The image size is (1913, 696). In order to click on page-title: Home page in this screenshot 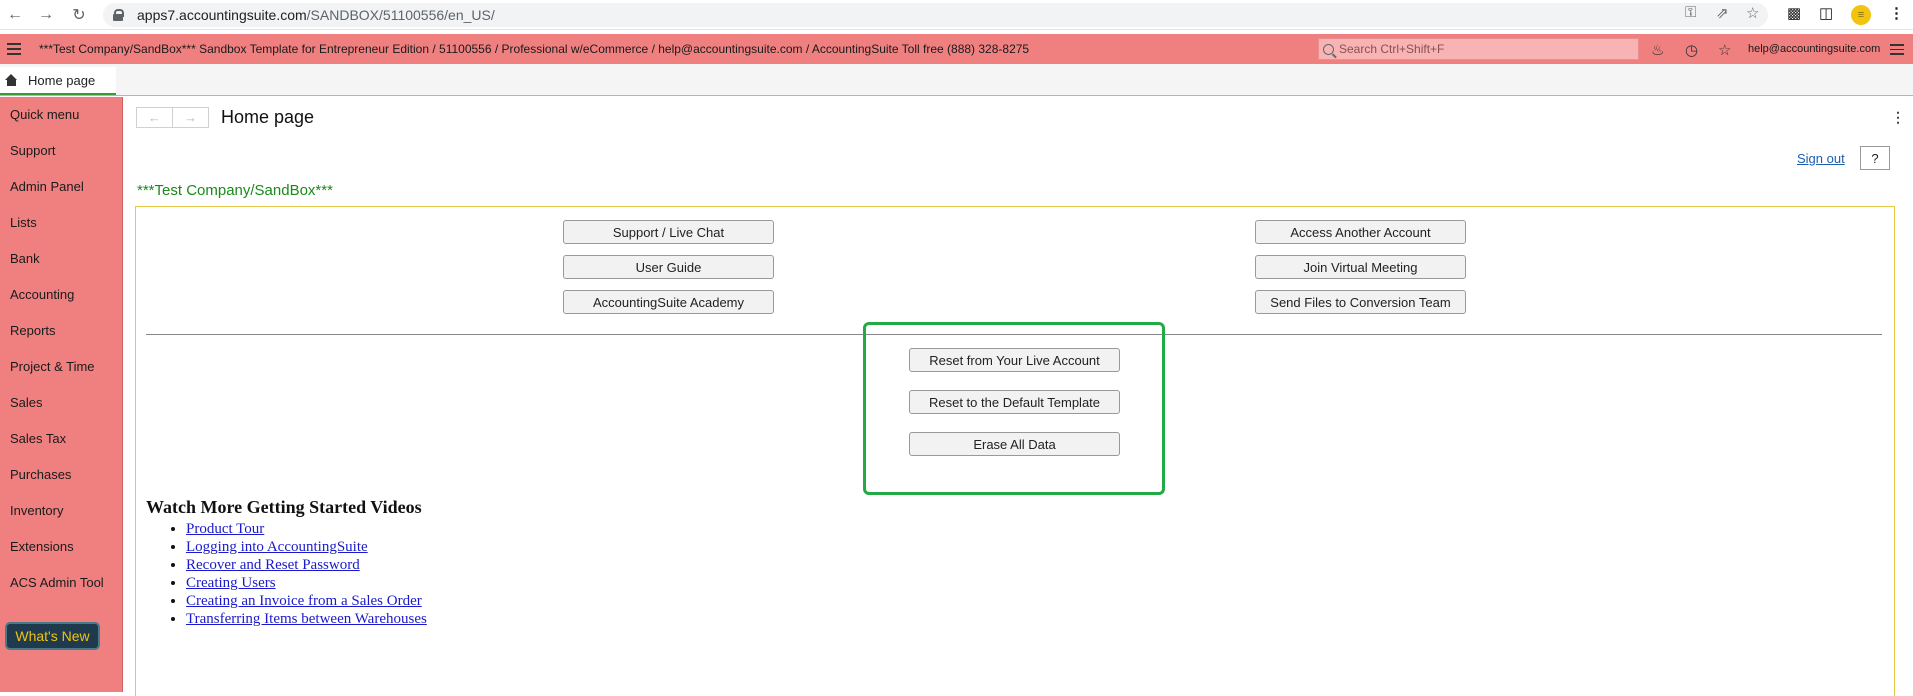, I will do `click(268, 117)`.